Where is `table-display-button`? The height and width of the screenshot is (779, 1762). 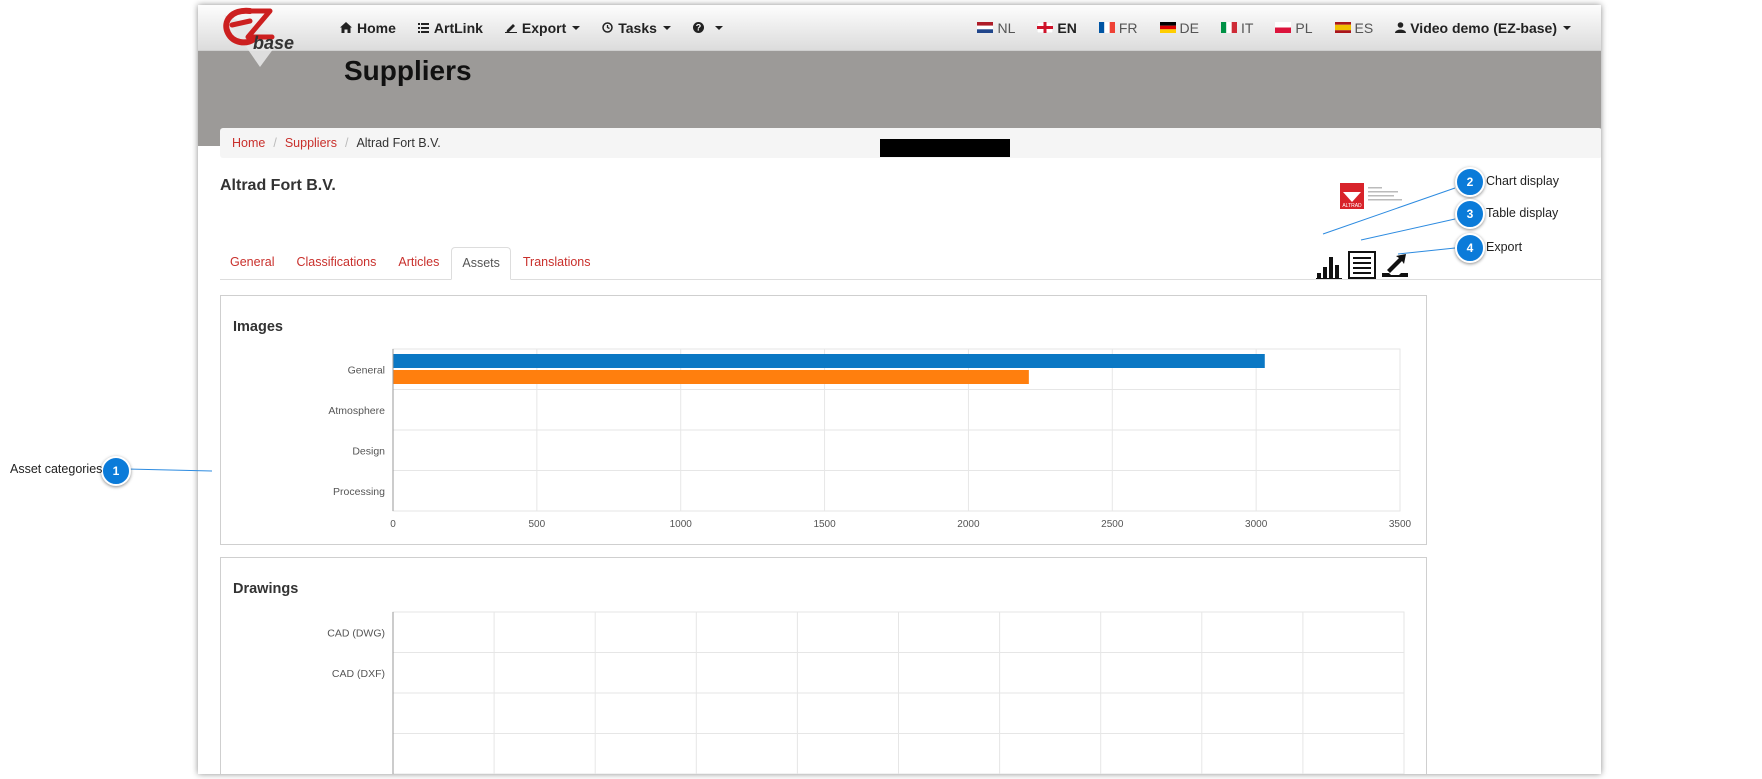
table-display-button is located at coordinates (1362, 265).